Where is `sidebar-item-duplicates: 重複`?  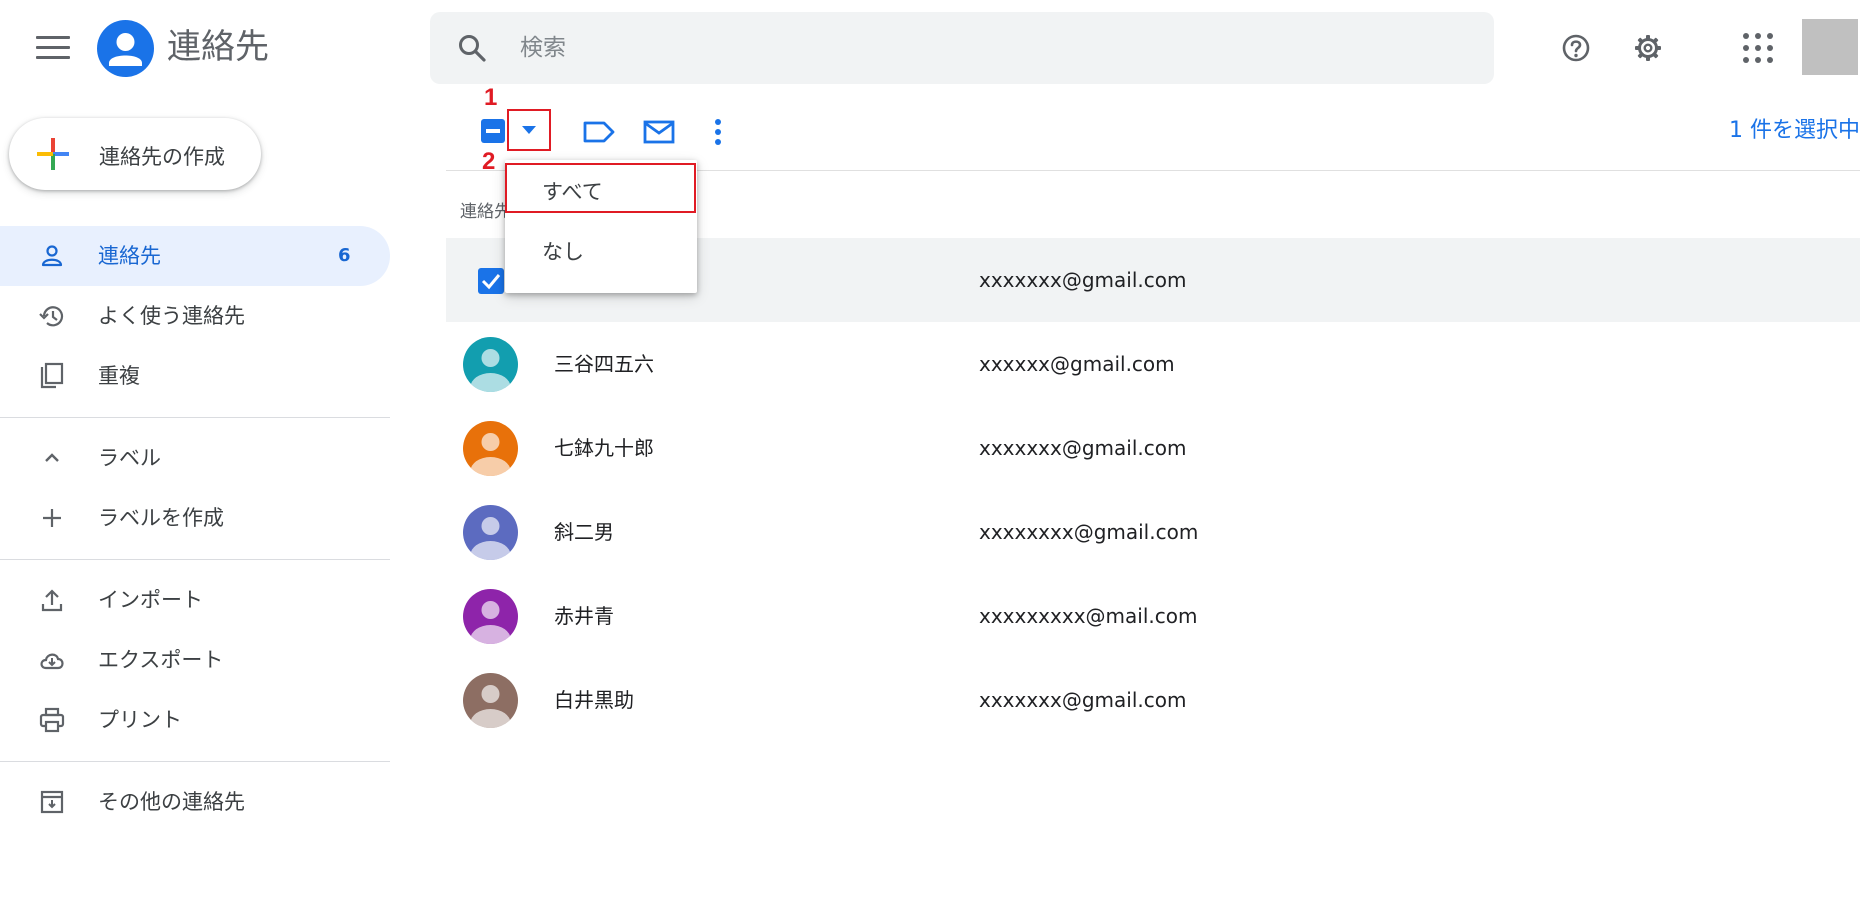 sidebar-item-duplicates: 重複 is located at coordinates (195, 376).